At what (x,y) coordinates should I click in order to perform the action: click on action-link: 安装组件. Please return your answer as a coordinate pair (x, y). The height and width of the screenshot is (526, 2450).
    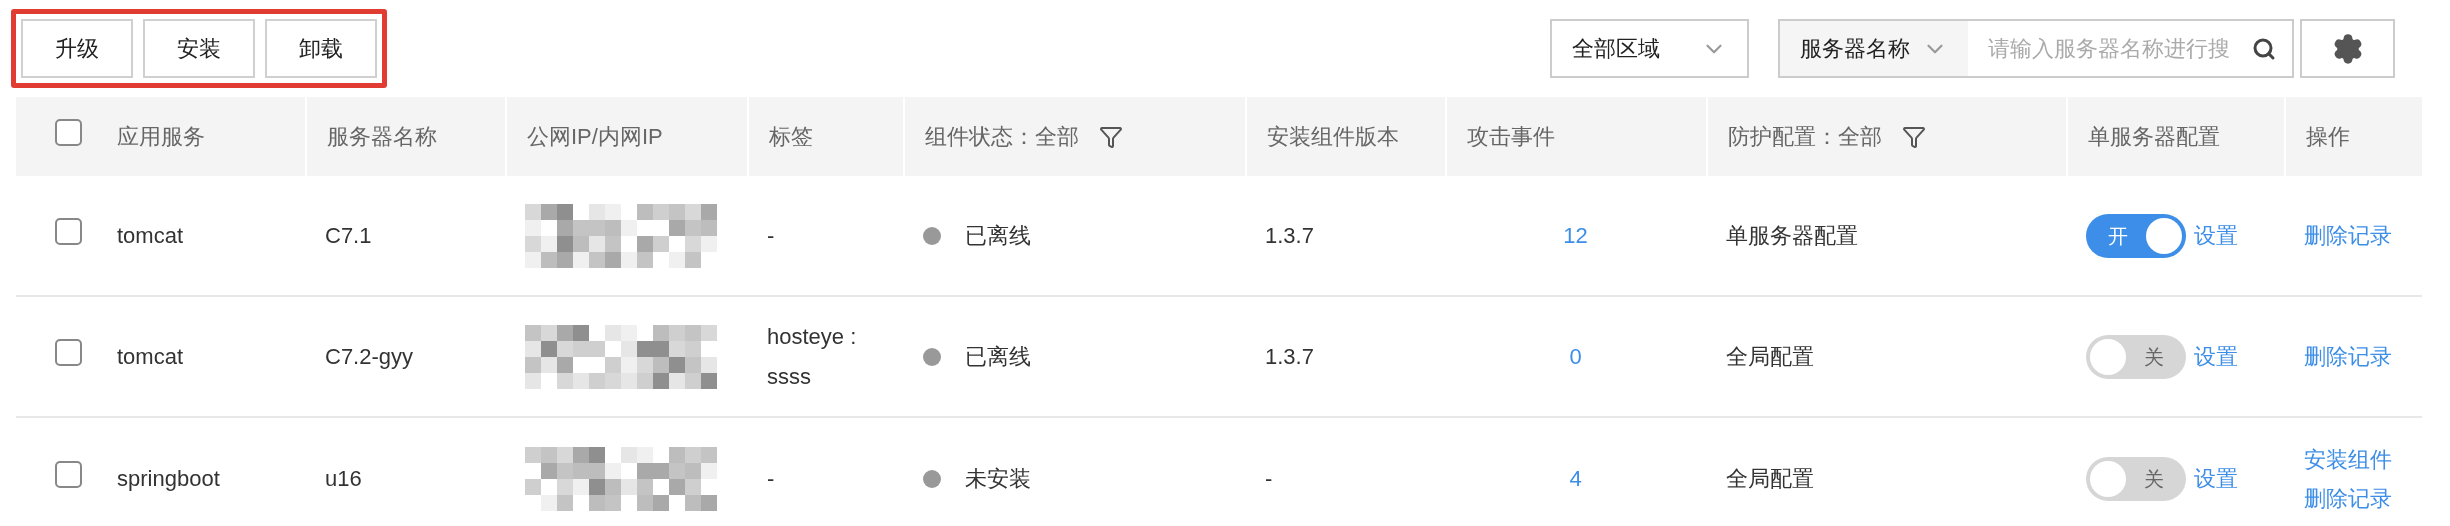
    Looking at the image, I should click on (2348, 459).